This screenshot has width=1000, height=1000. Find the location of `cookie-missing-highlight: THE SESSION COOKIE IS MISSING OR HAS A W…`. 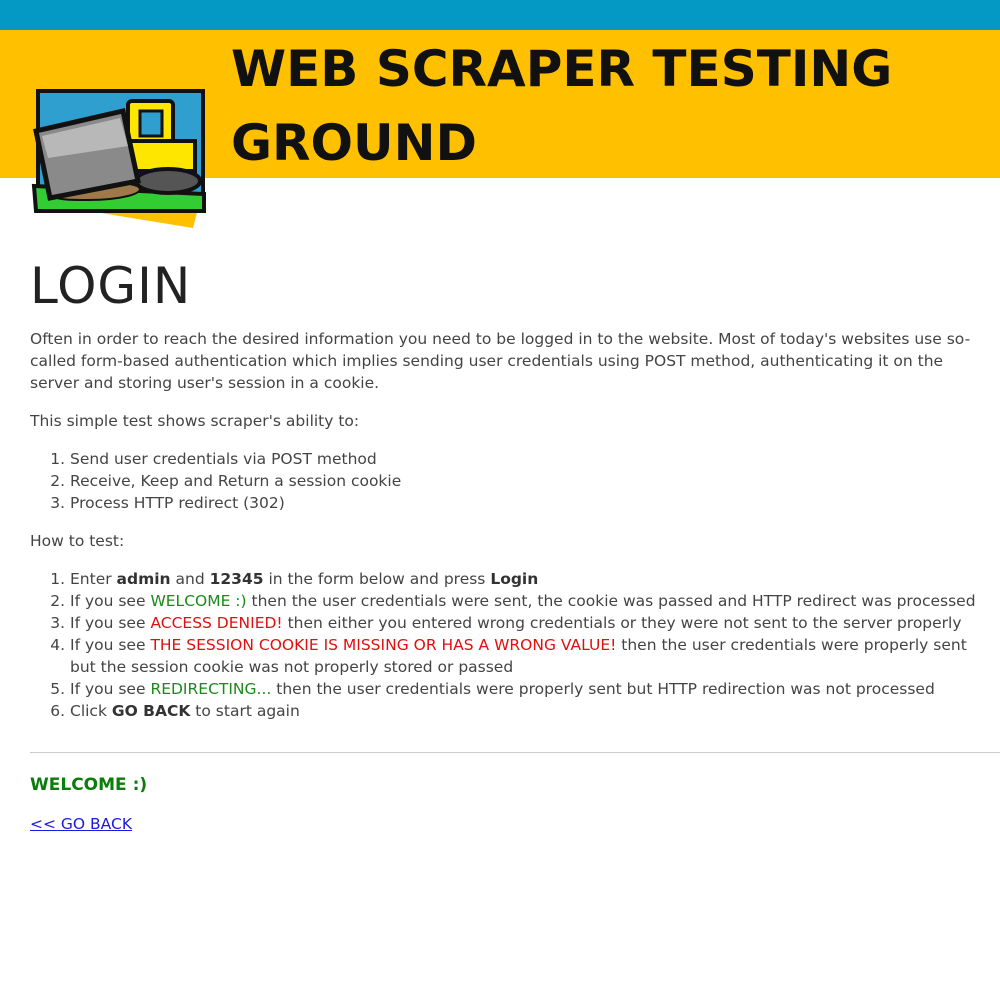

cookie-missing-highlight: THE SESSION COOKIE IS MISSING OR HAS A W… is located at coordinates (383, 645).